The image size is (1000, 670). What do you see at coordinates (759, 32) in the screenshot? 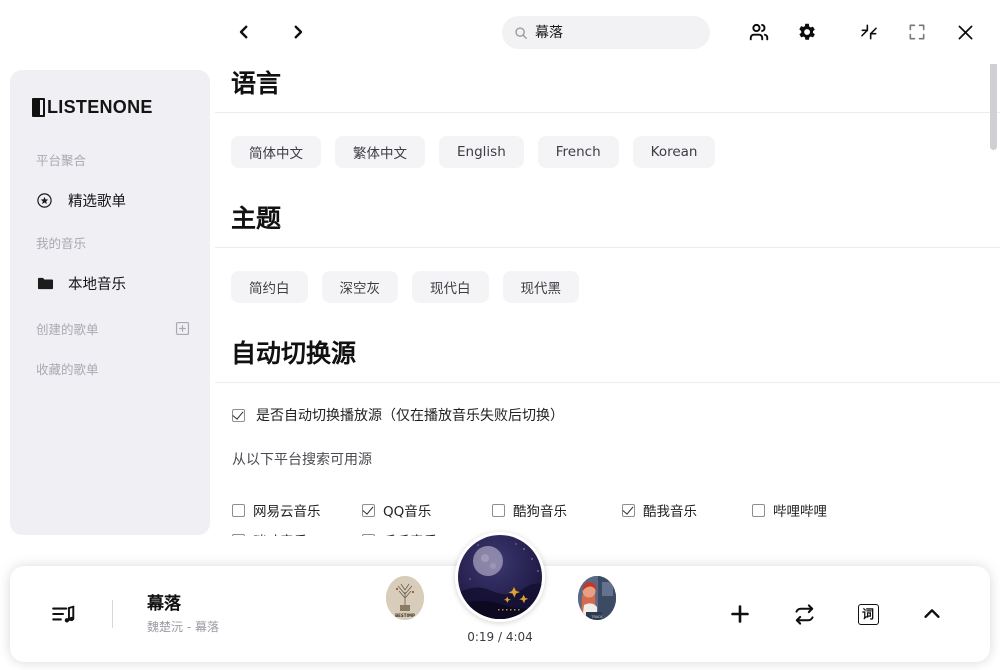
I see `users-icon` at bounding box center [759, 32].